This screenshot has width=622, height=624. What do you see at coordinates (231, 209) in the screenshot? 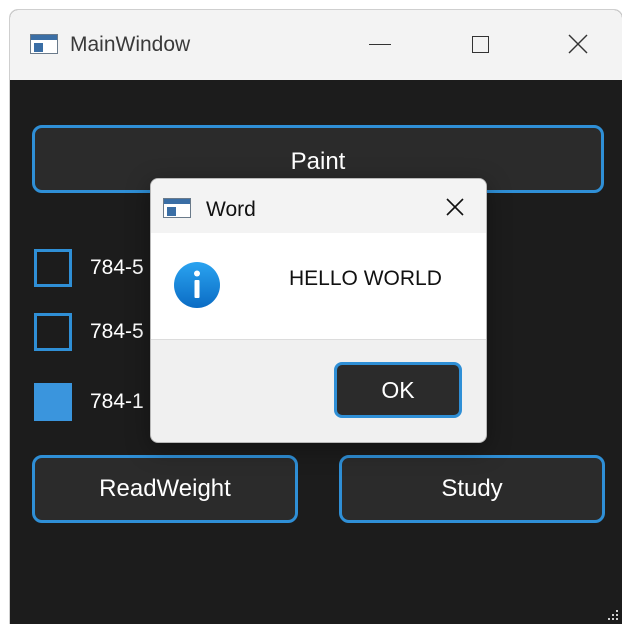
I see `dialog-title: Word` at bounding box center [231, 209].